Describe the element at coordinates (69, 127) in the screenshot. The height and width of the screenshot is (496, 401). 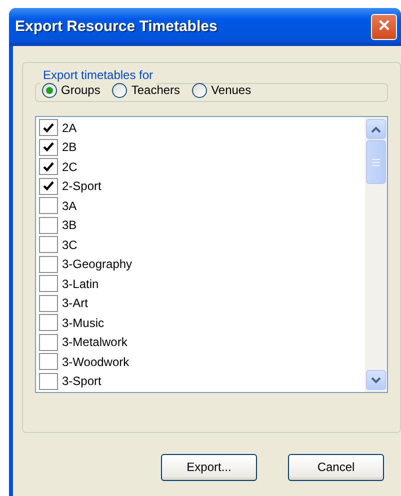
I see `list-item-label: 2A` at that location.